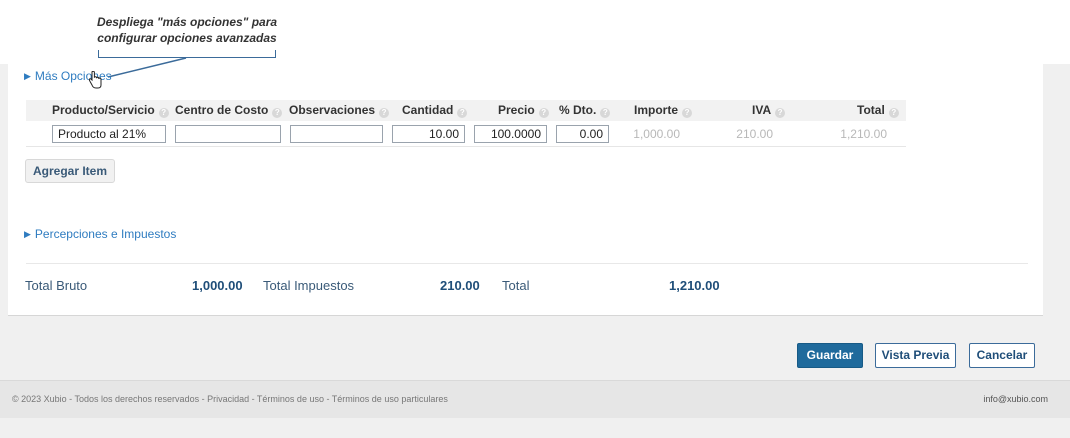 This screenshot has height=438, width=1070. I want to click on percepciones-label: Percepciones e Impuestos, so click(105, 234).